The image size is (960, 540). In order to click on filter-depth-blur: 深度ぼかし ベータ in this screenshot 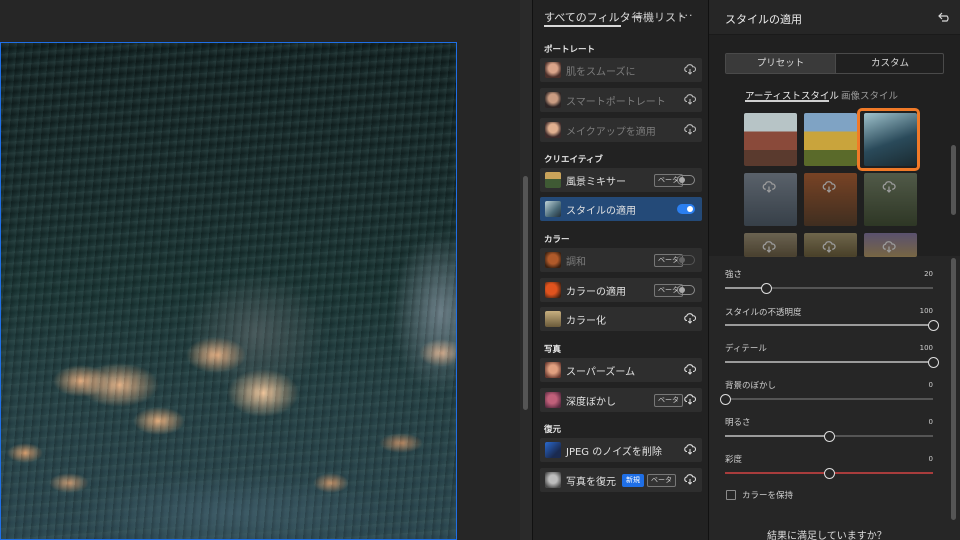, I will do `click(621, 400)`.